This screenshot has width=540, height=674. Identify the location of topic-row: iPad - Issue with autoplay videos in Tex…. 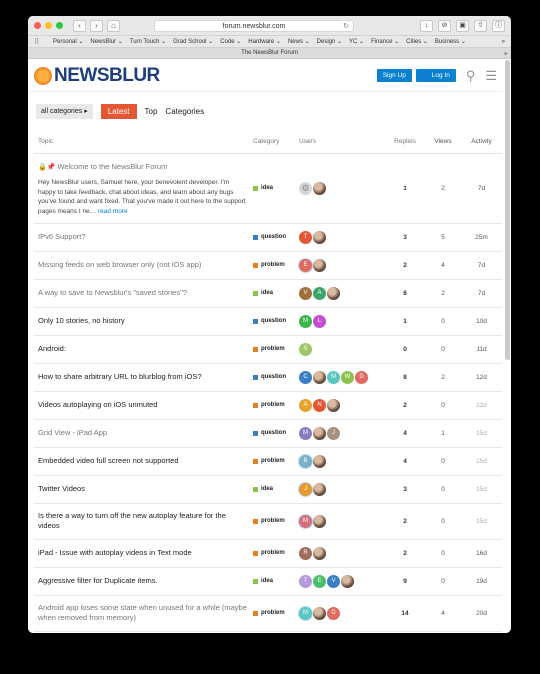
(268, 553).